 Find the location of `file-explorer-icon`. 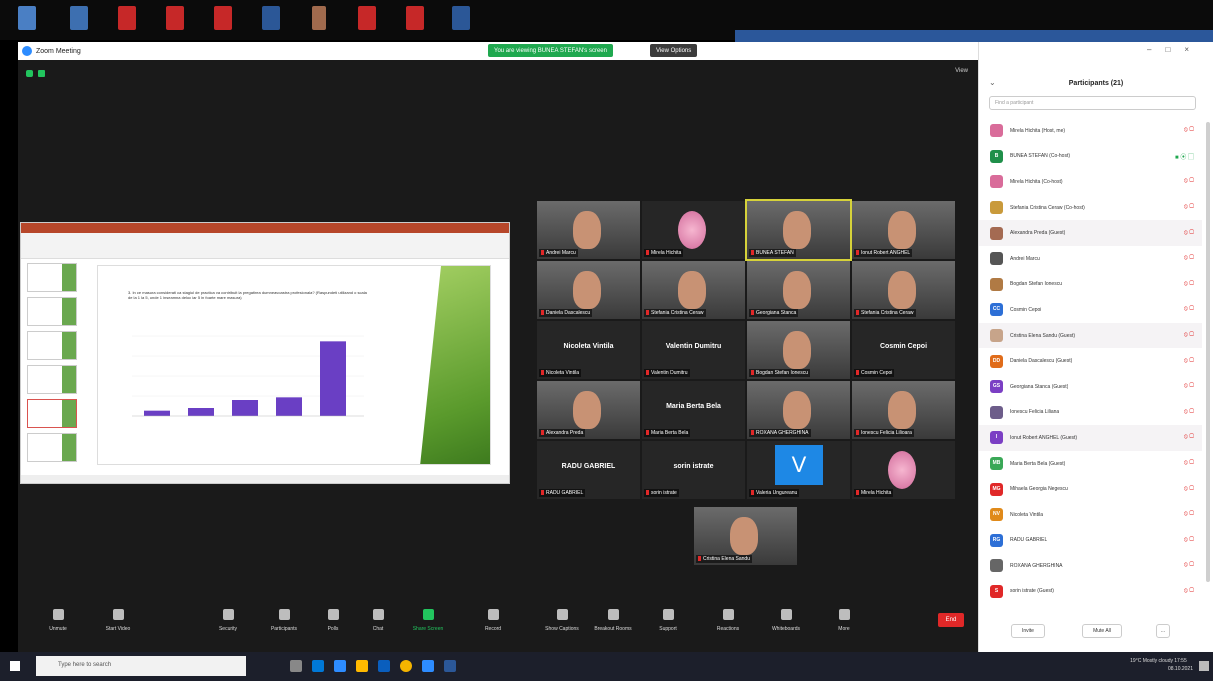

file-explorer-icon is located at coordinates (362, 666).